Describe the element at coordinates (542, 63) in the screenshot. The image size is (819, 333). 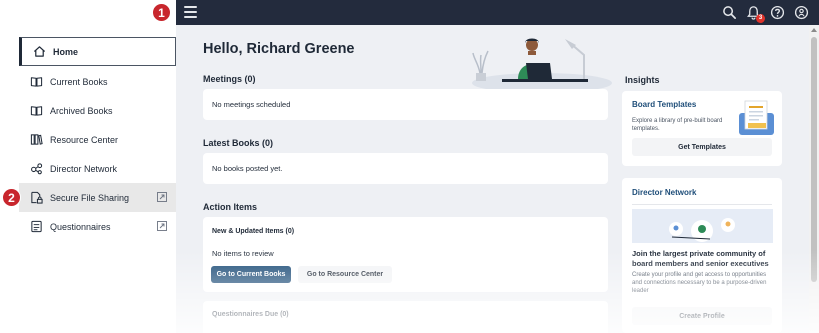
I see `welcome-illustration` at that location.